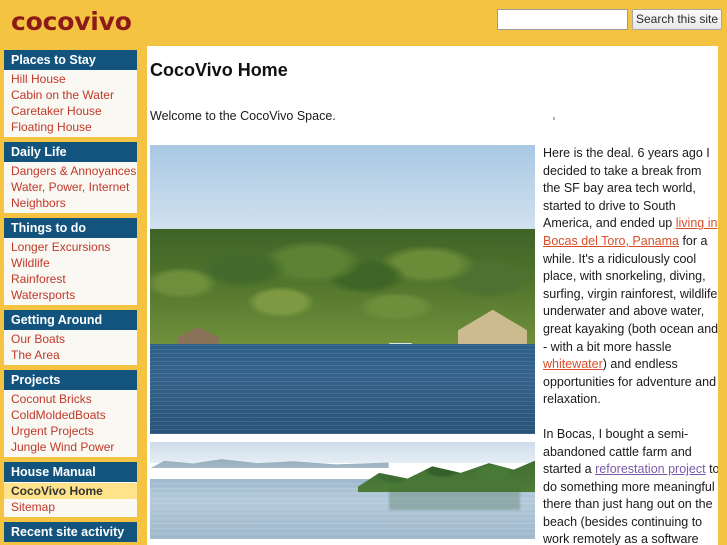 The image size is (727, 545). What do you see at coordinates (70, 247) in the screenshot?
I see `sidebar-item-longer-excursions: Longer Excursions` at bounding box center [70, 247].